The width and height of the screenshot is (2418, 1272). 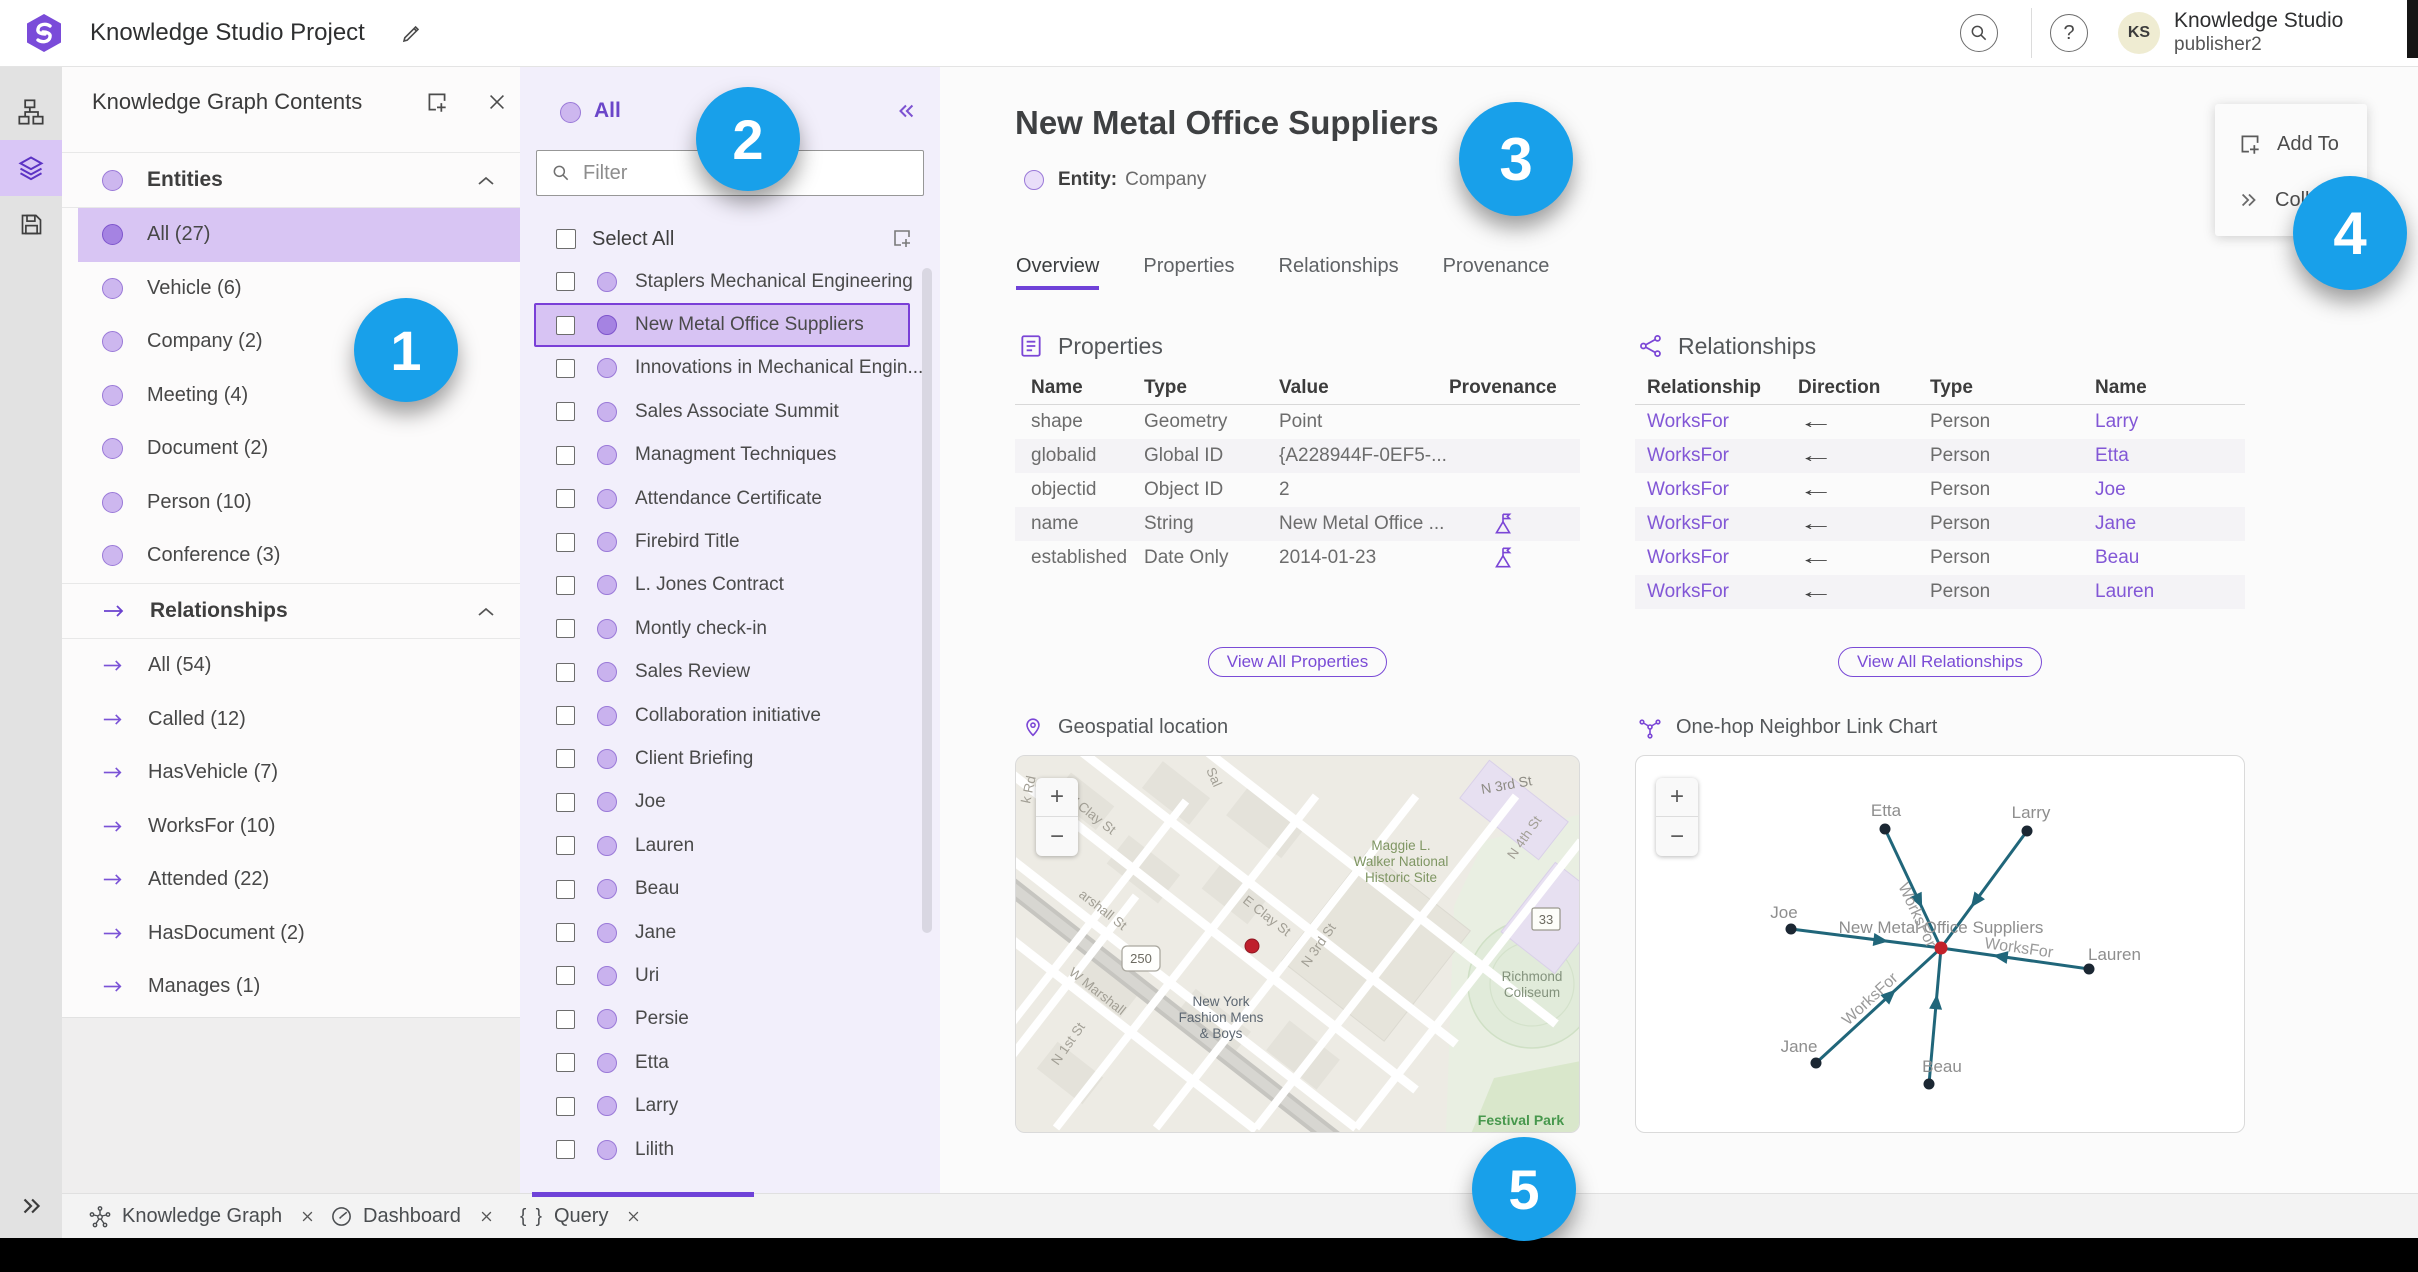 What do you see at coordinates (927, 600) in the screenshot?
I see `list-scrollbar` at bounding box center [927, 600].